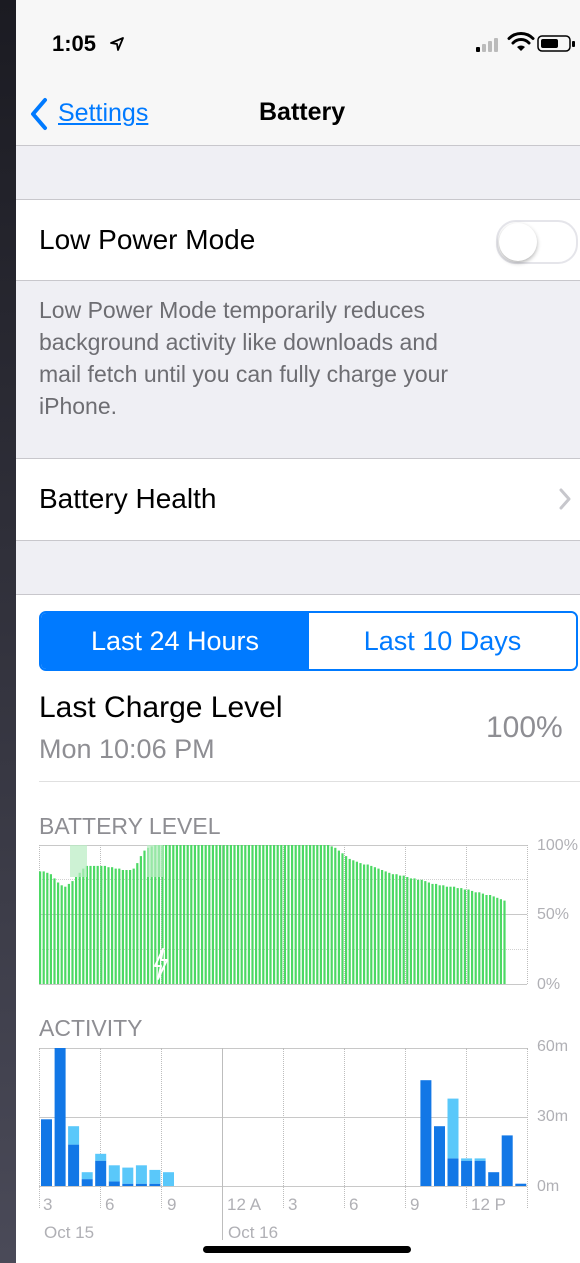 The image size is (580, 1263). What do you see at coordinates (553, 1116) in the screenshot?
I see `activity-tick-label: 30m` at bounding box center [553, 1116].